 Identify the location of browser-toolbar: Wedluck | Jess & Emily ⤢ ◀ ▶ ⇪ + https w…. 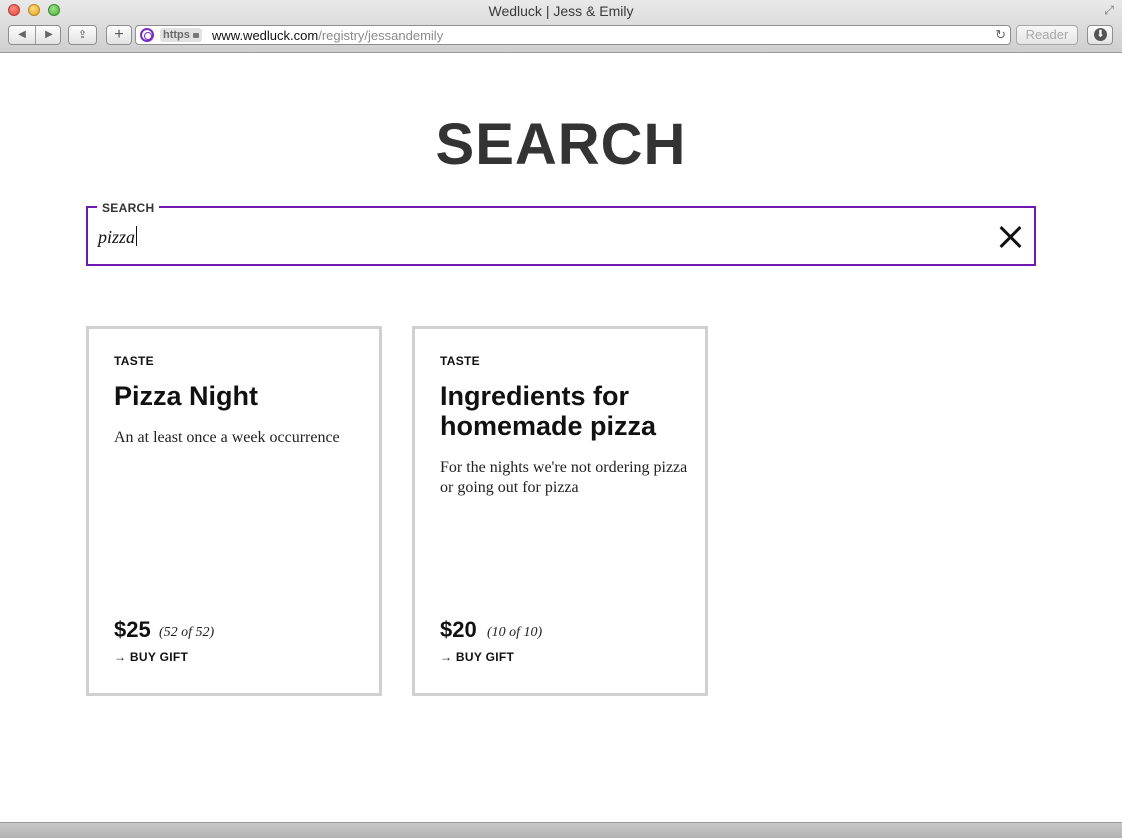
(561, 26).